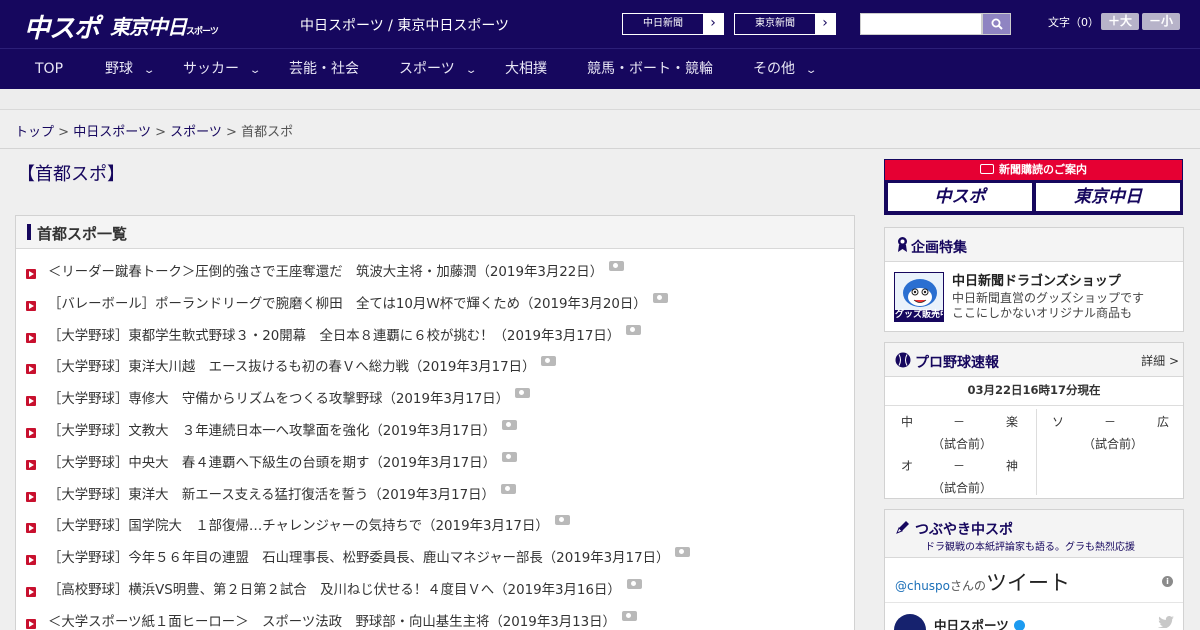 This screenshot has width=1200, height=630. I want to click on article-link: ［大学野球］専修大 守備からリズムをつくる攻撃野球（2019年3月17日）, so click(278, 400).